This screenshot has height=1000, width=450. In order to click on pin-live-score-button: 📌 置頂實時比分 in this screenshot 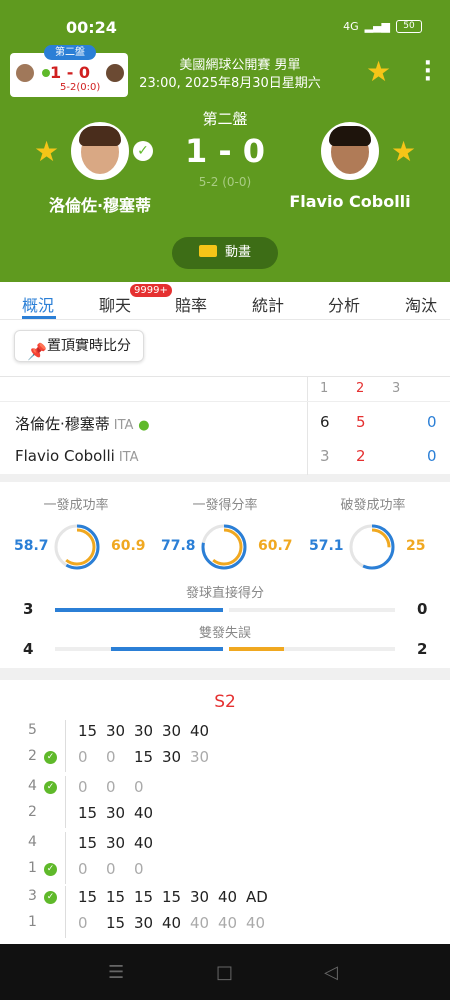, I will do `click(79, 346)`.